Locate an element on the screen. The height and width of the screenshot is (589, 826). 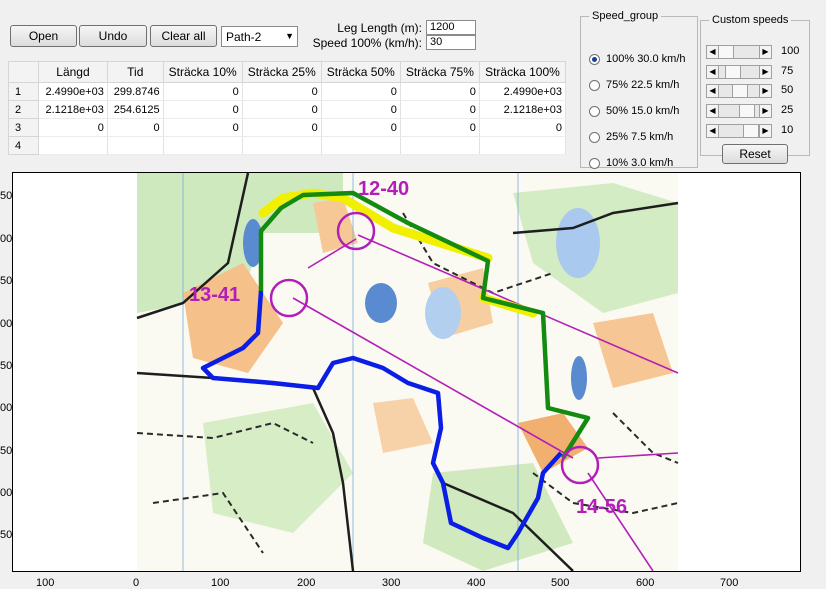
x-tick-label: 200 is located at coordinates (306, 583).